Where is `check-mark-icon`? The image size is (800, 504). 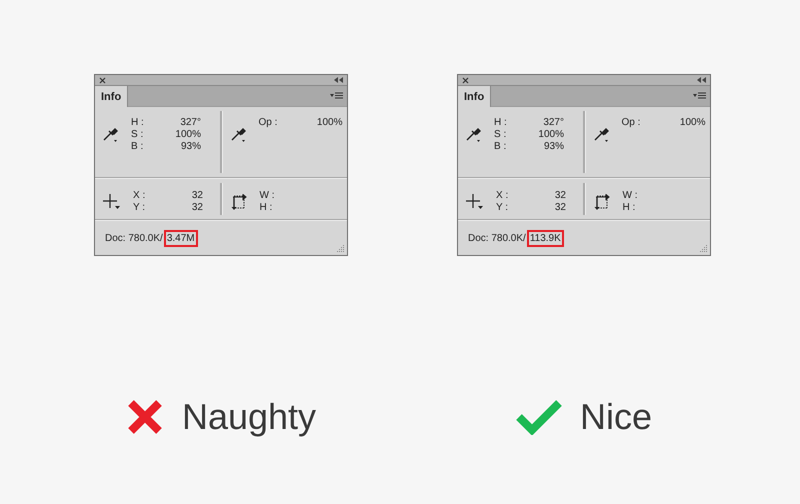
check-mark-icon is located at coordinates (539, 417).